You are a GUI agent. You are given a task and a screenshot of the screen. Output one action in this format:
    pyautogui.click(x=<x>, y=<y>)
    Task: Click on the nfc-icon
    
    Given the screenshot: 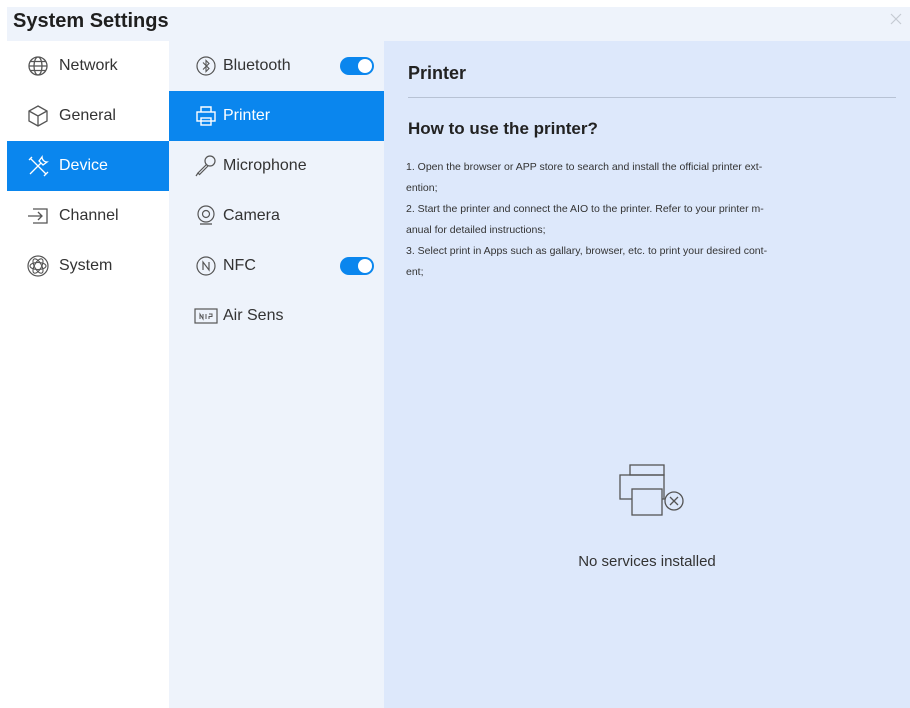 What is the action you would take?
    pyautogui.click(x=206, y=266)
    